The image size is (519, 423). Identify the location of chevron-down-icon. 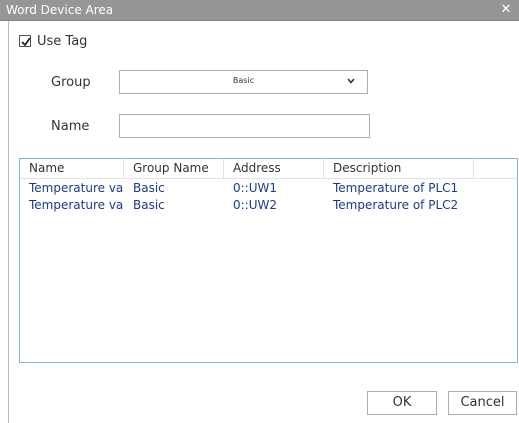
(351, 81).